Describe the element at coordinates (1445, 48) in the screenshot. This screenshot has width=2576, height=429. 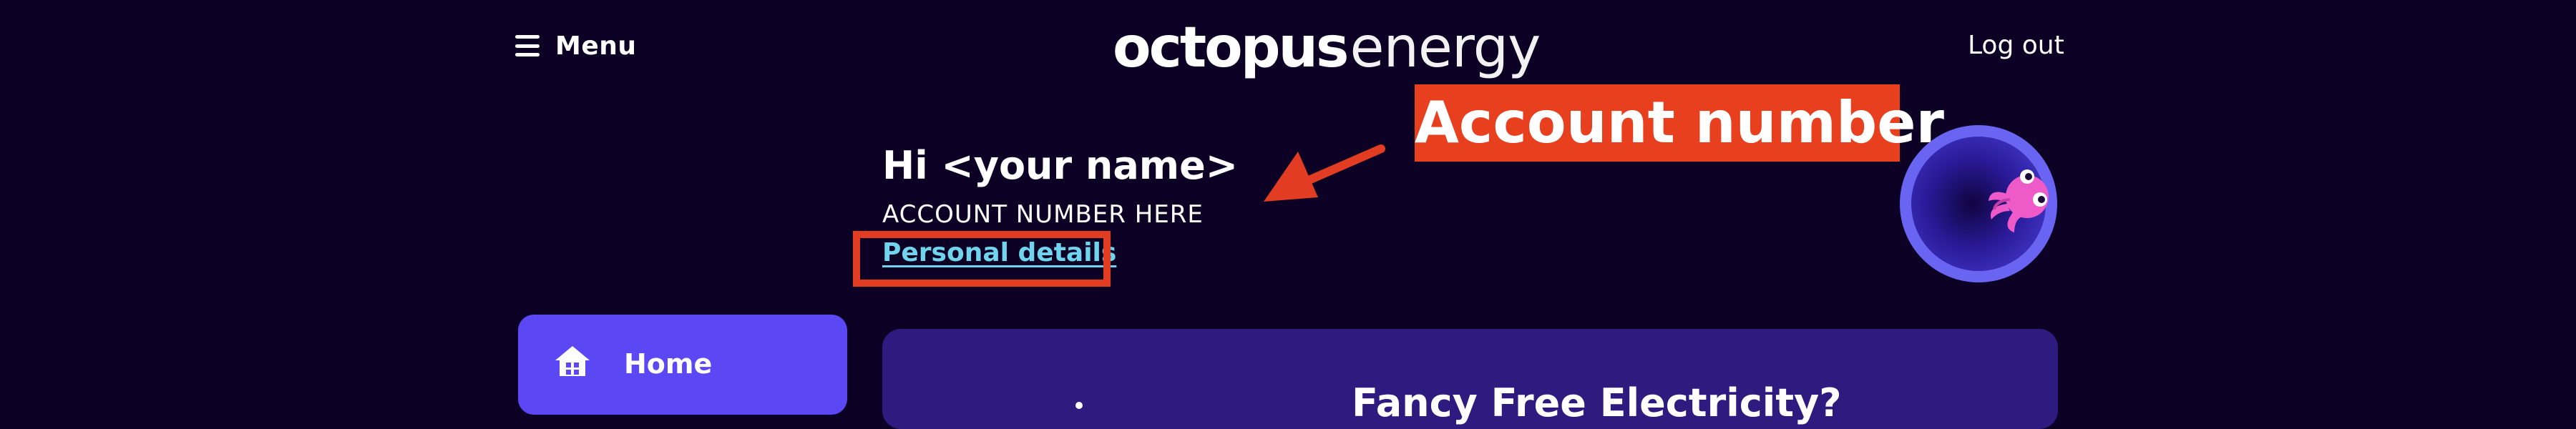
I see `logo-energy-text: energy` at that location.